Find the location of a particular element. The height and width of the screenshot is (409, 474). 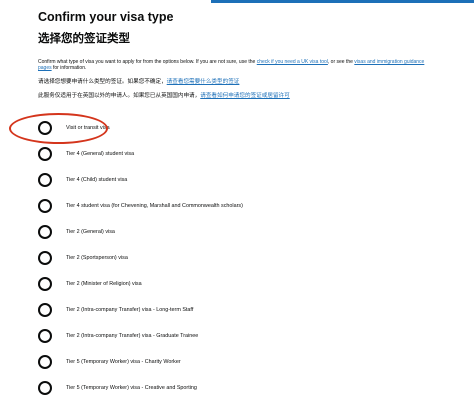

check-visa-tool-link: check if you need a UK visa tool is located at coordinates (292, 62).